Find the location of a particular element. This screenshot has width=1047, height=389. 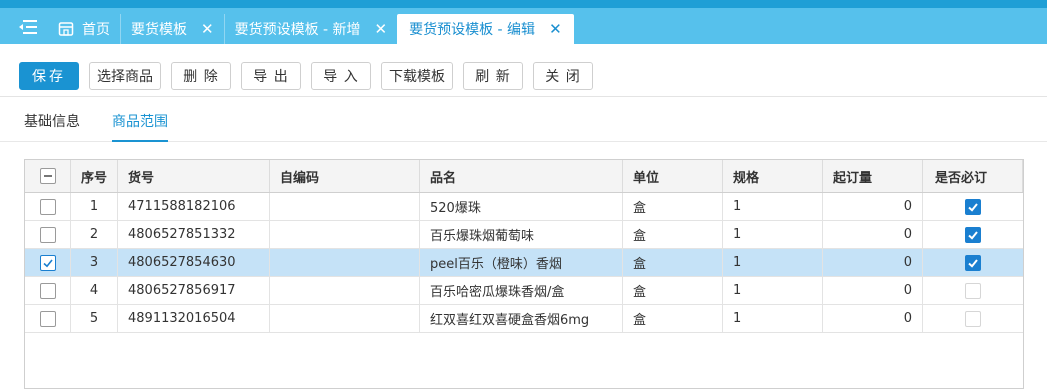

cell-code: 4806527851332 is located at coordinates (194, 234).